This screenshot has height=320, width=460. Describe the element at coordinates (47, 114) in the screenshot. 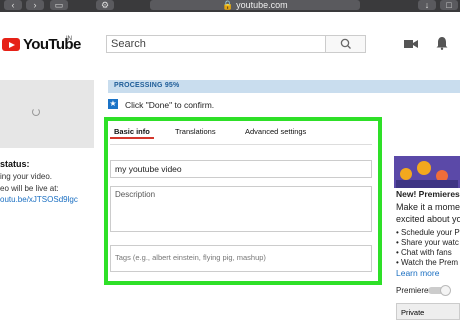

I see `video-thumbnail` at that location.